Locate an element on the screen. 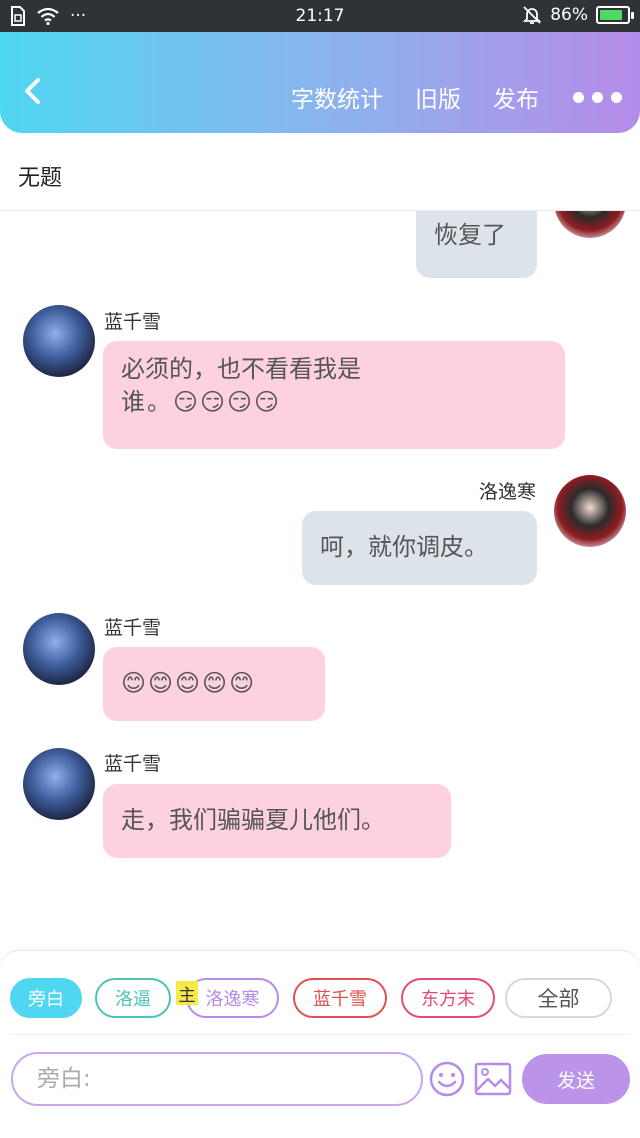  message-bubble: 😊😊😊😊😊 is located at coordinates (214, 684).